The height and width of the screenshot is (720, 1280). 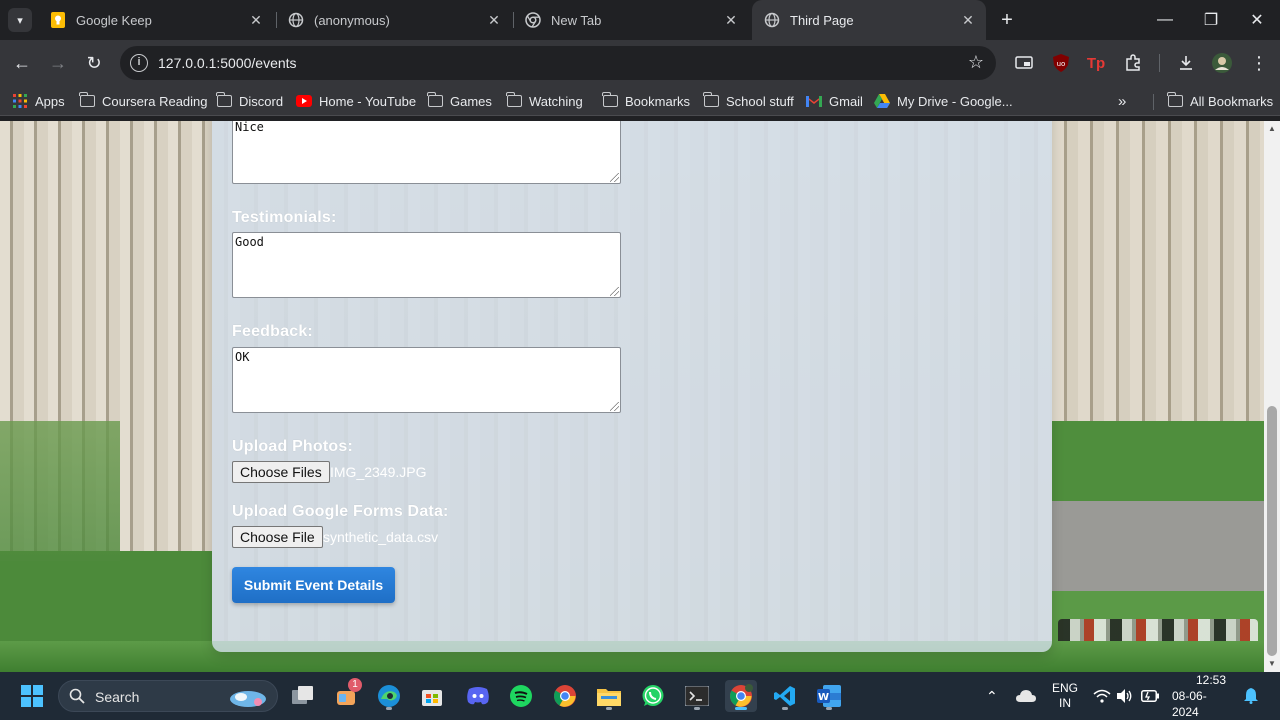 I want to click on restore-button: ❐, so click(x=1211, y=20).